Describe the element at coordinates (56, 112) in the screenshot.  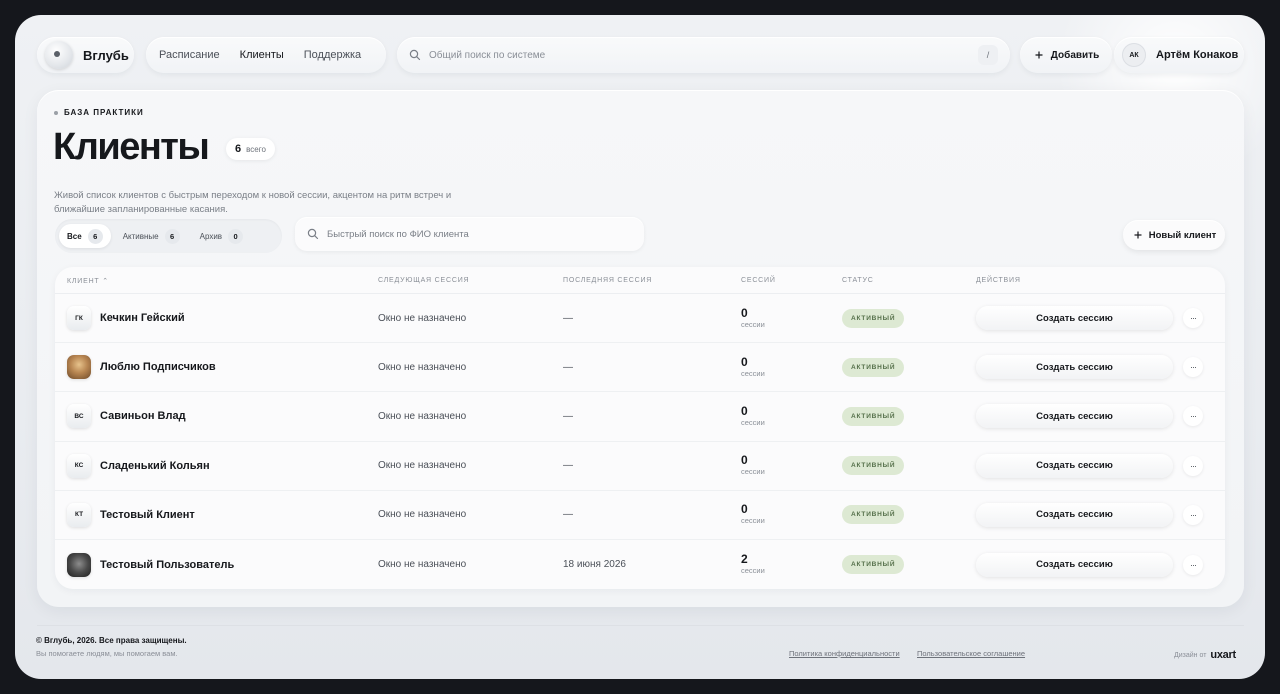
I see `eyebrow-dot-icon` at that location.